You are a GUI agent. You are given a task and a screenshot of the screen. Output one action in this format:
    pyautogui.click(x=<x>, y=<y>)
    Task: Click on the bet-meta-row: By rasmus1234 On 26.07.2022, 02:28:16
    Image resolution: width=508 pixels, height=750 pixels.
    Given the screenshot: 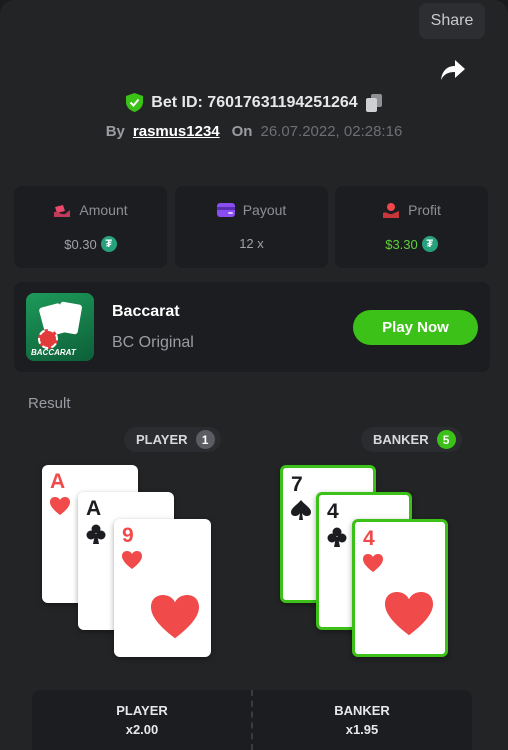 What is the action you would take?
    pyautogui.click(x=254, y=131)
    